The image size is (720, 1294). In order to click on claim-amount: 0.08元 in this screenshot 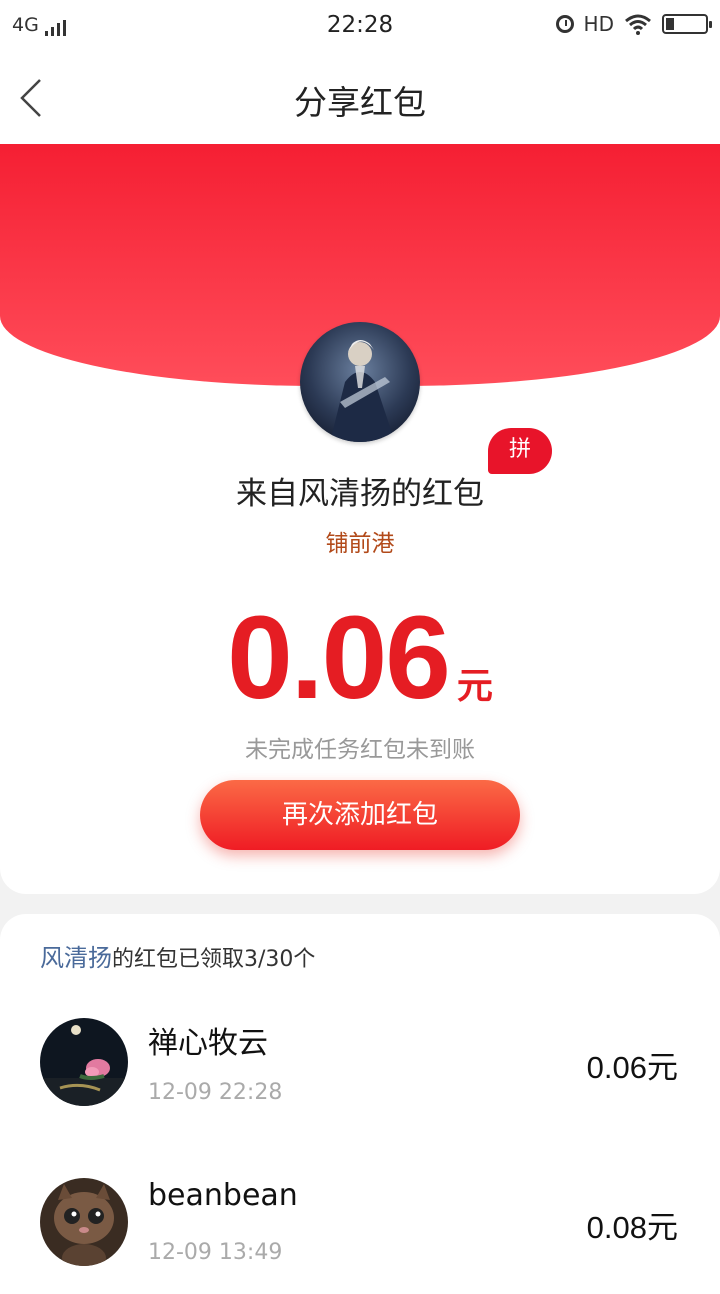, I will do `click(632, 1227)`.